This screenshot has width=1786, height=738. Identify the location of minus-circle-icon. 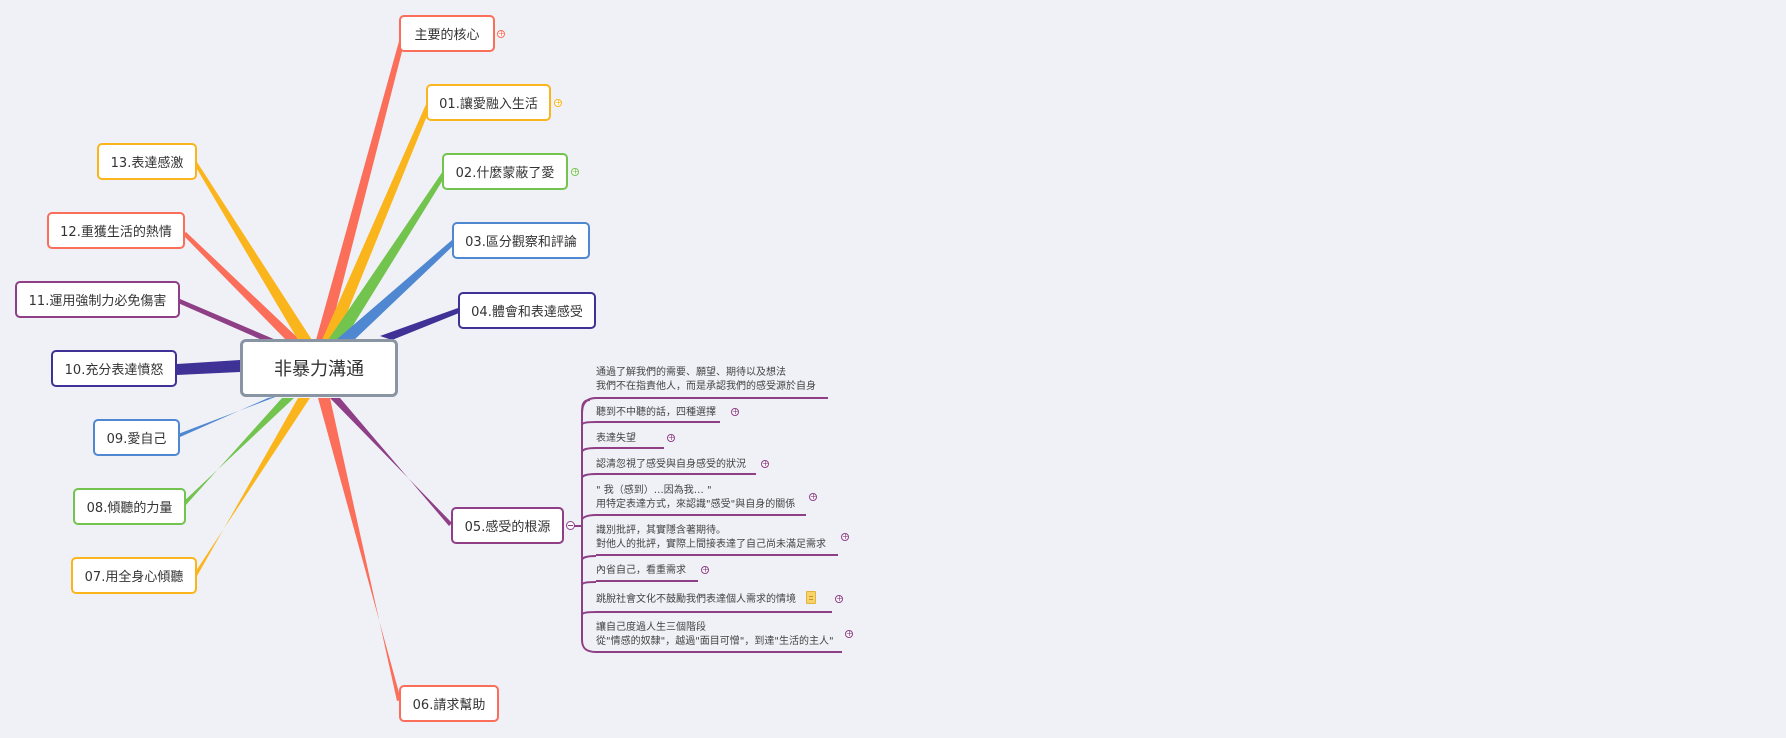
(570, 525).